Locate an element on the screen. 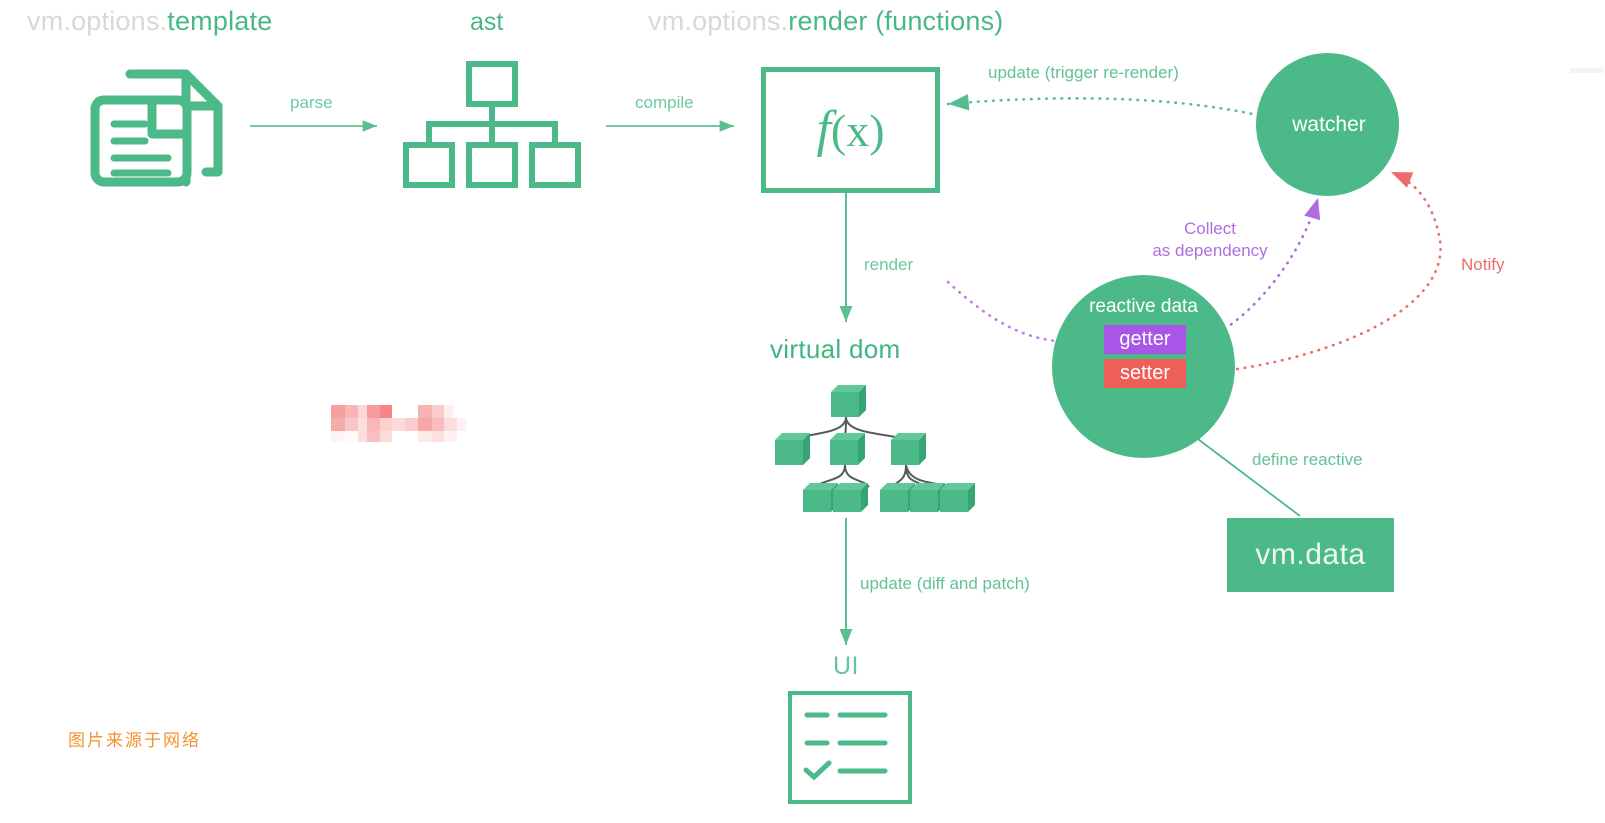 The image size is (1605, 823). edge-label-update-diff-and-patch: update (diff and patch) is located at coordinates (945, 583).